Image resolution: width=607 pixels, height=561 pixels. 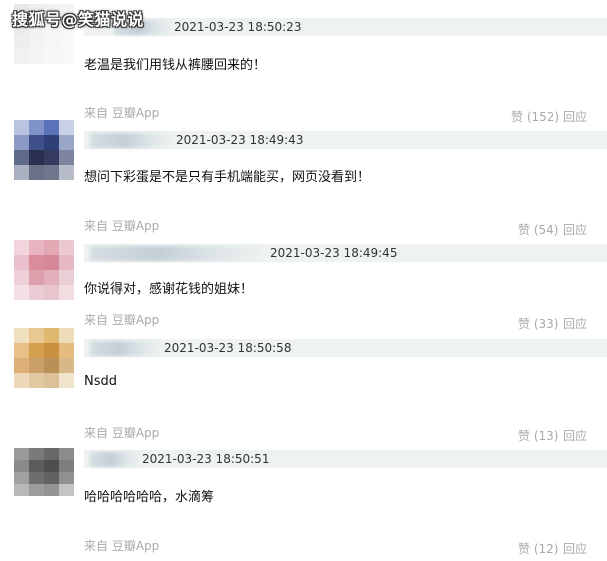 I want to click on comment-text: 你说得对，感谢花钱的姐妹！, so click(x=169, y=289).